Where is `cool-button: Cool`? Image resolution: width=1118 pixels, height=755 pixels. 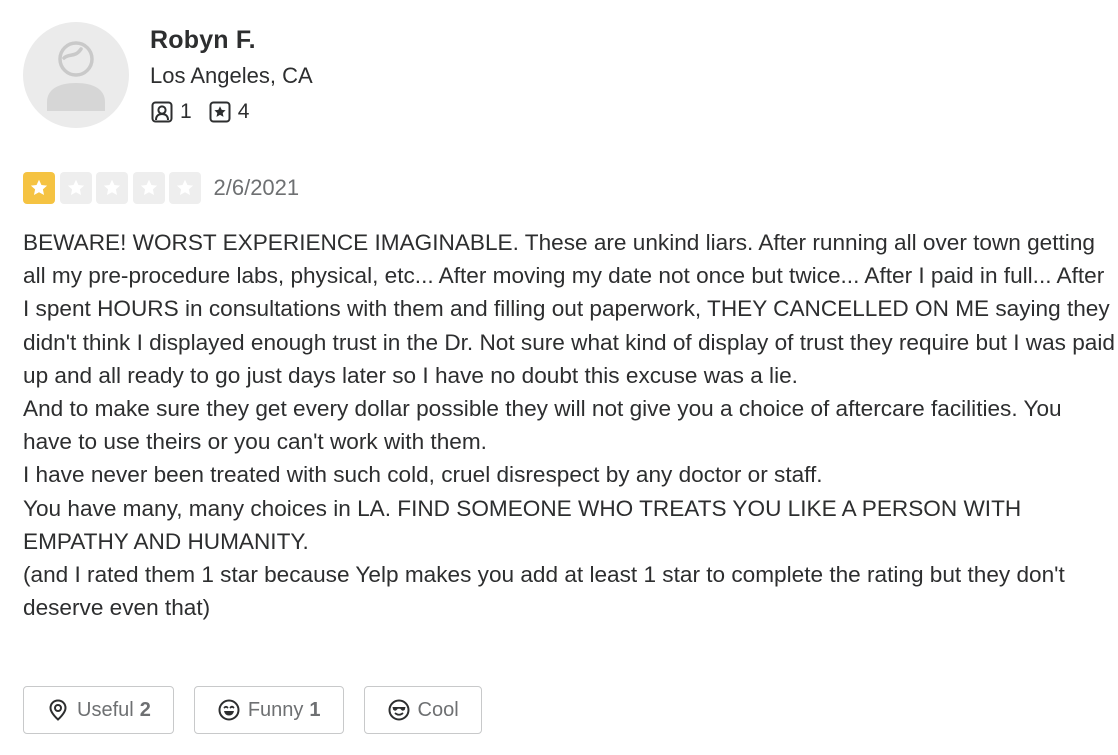
cool-button: Cool is located at coordinates (422, 710).